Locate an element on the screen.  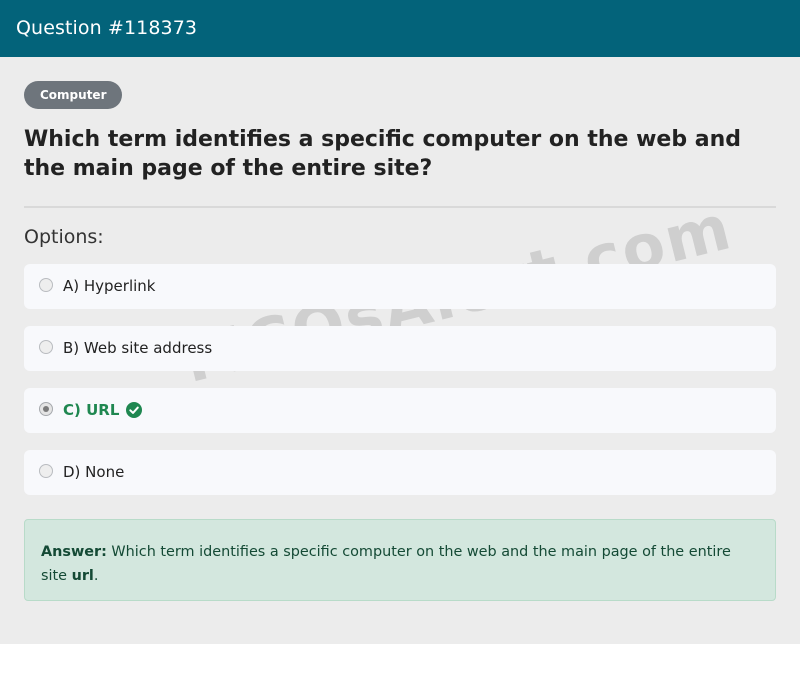
answer-prefix: Answer: is located at coordinates (74, 552).